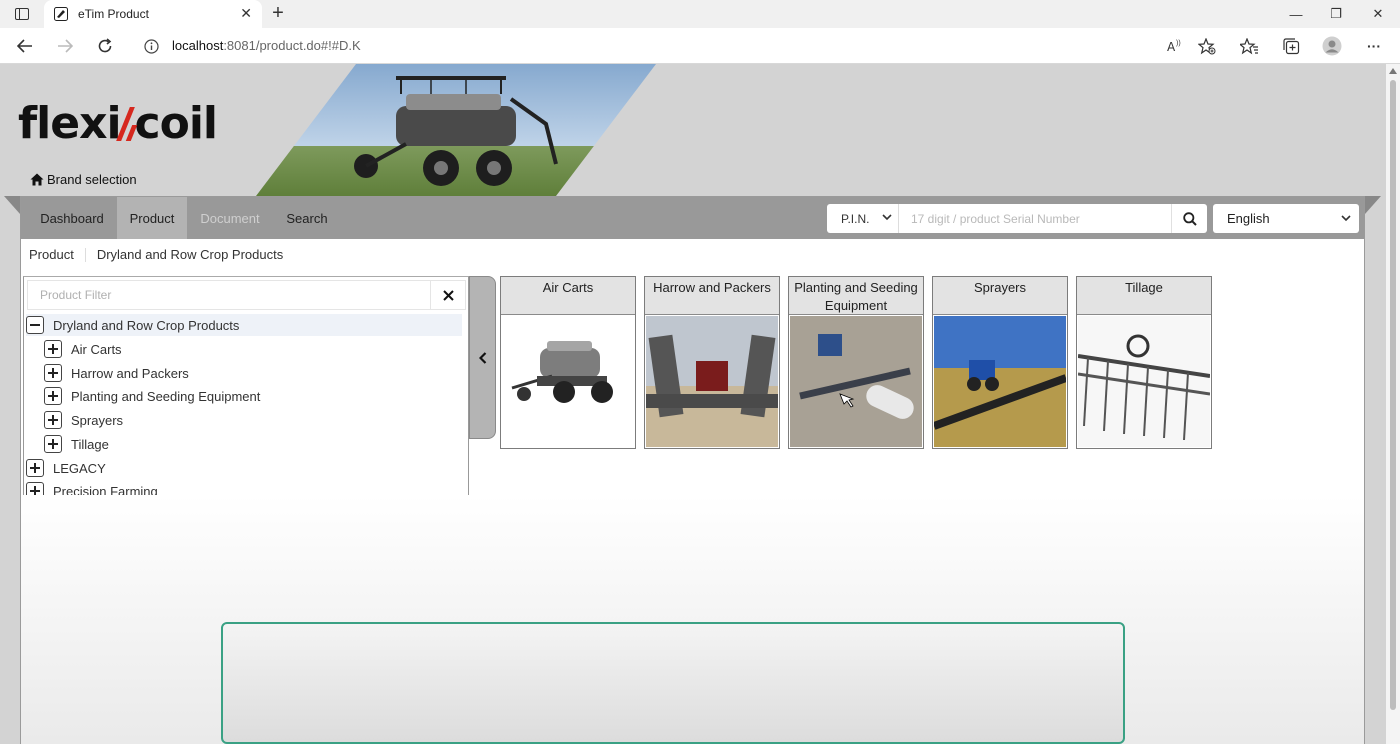 The image size is (1400, 744). What do you see at coordinates (1378, 14) in the screenshot?
I see `close-window-button: ✕` at bounding box center [1378, 14].